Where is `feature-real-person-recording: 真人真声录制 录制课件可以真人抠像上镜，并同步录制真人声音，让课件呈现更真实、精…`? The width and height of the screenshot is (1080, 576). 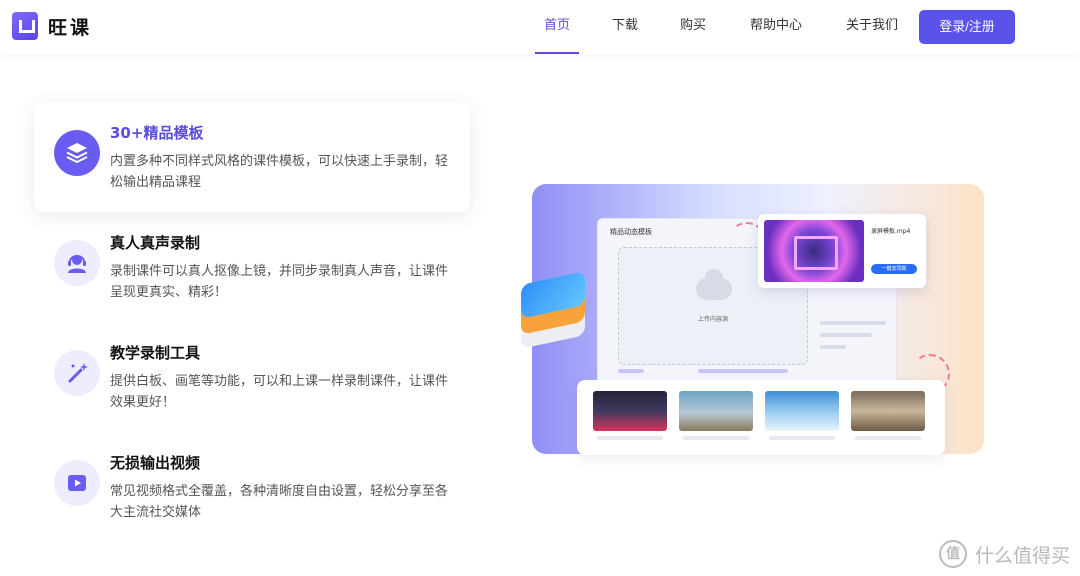 feature-real-person-recording: 真人真声录制 录制课件可以真人抠像上镜，并同步录制真人声音，让课件呈现更真实、精… is located at coordinates (252, 267).